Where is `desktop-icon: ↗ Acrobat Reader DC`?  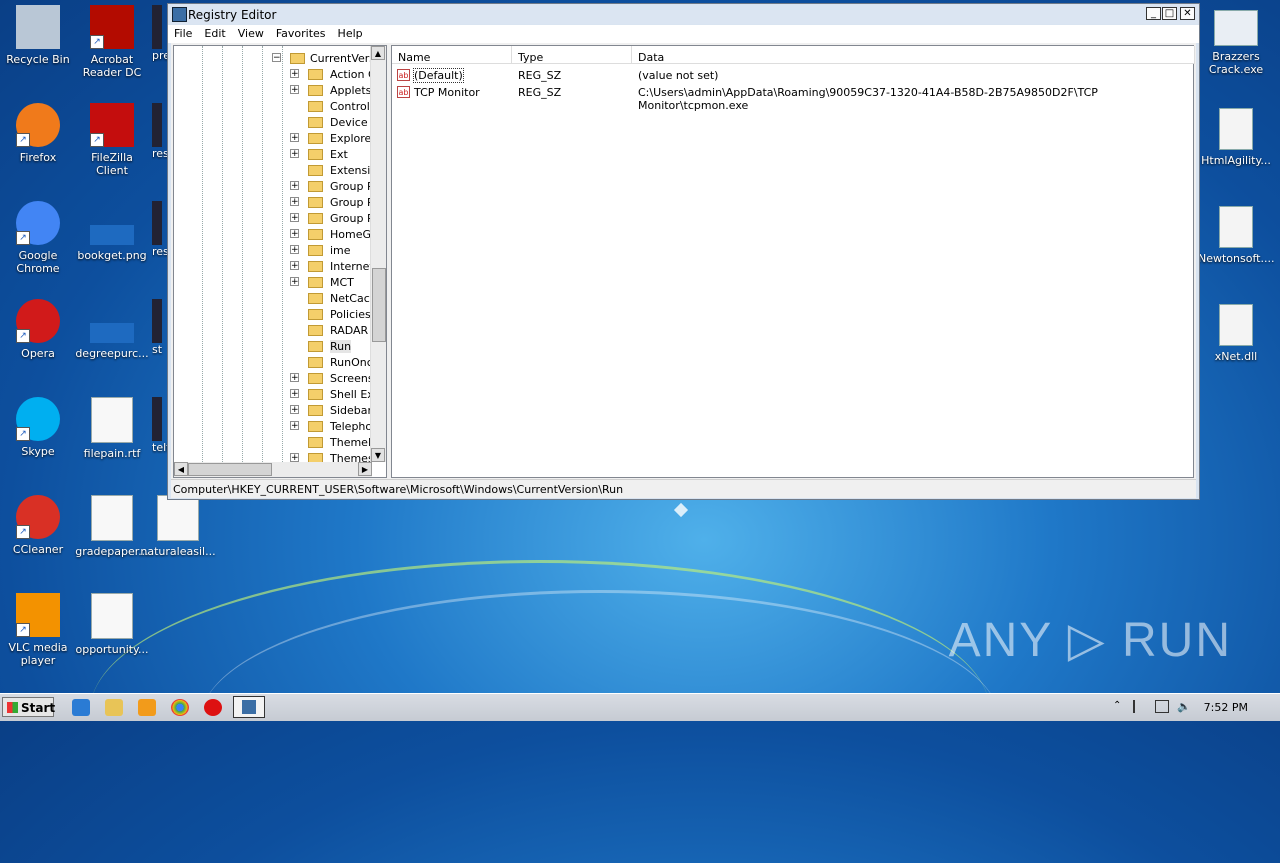
desktop-icon: ↗ Acrobat Reader DC is located at coordinates (112, 42).